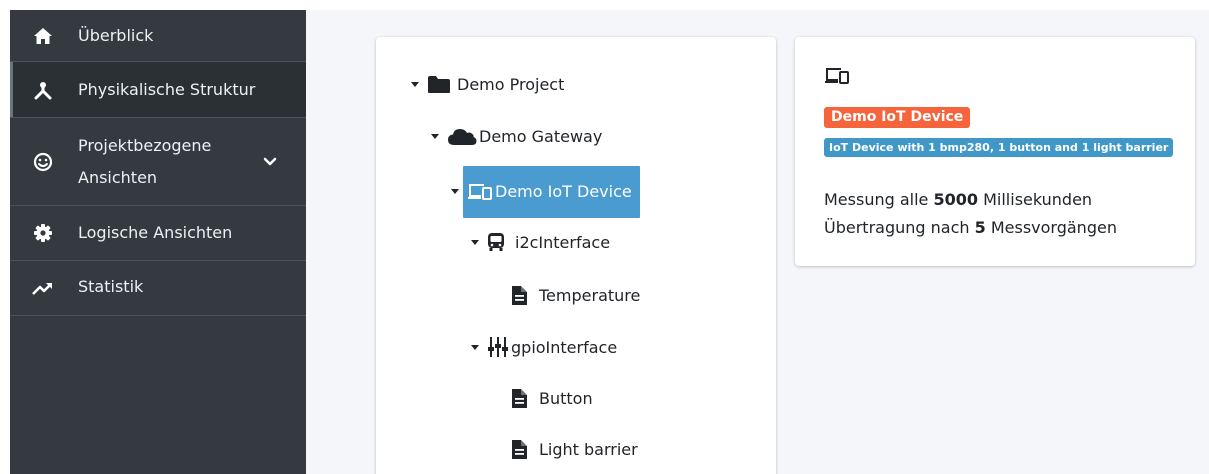  I want to click on tree-node-label: Light barrier, so click(588, 449).